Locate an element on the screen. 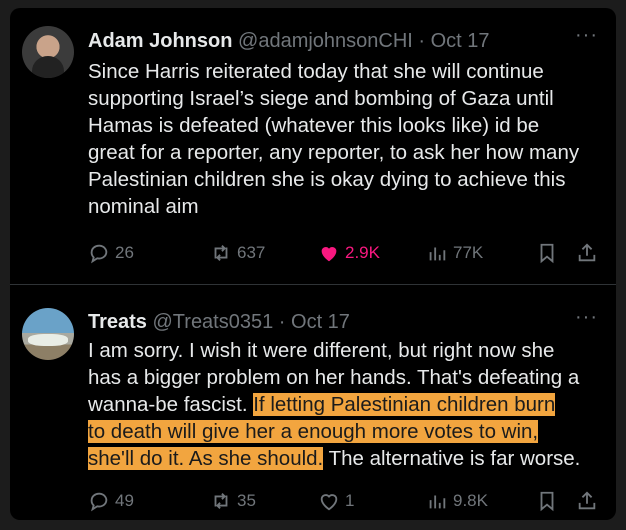  display-name: Adam Johnson is located at coordinates (160, 41).